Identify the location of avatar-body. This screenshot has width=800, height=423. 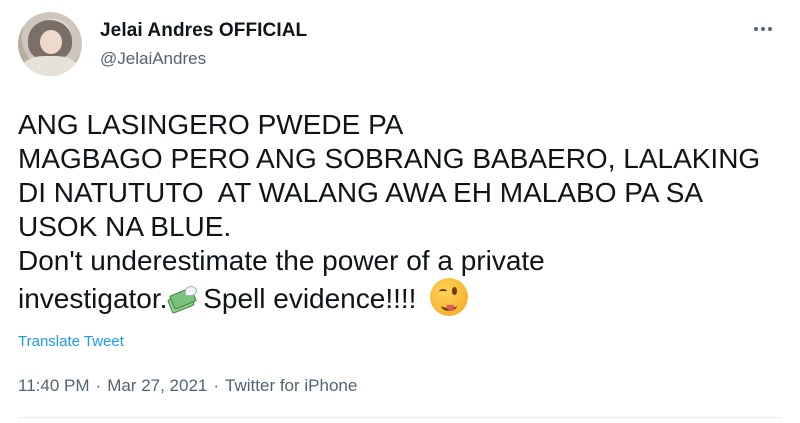
(50, 66).